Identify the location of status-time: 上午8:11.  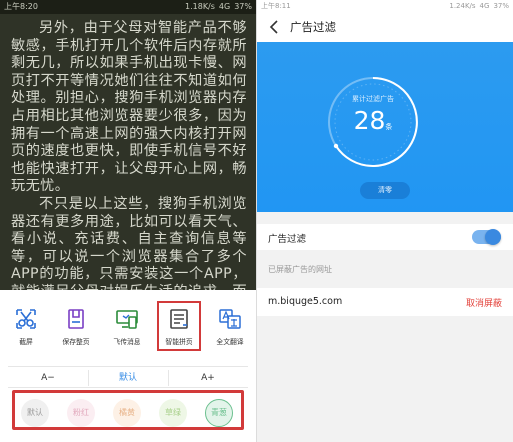
(276, 6).